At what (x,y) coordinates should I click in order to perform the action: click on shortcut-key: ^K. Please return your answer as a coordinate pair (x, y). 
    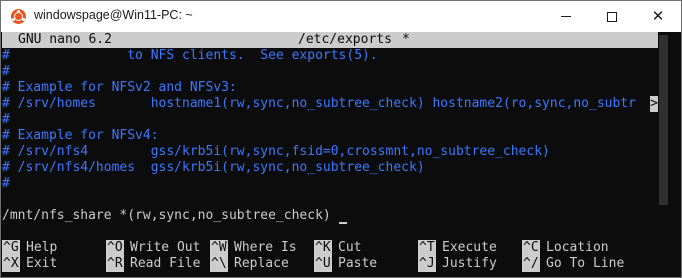
    Looking at the image, I should click on (323, 248).